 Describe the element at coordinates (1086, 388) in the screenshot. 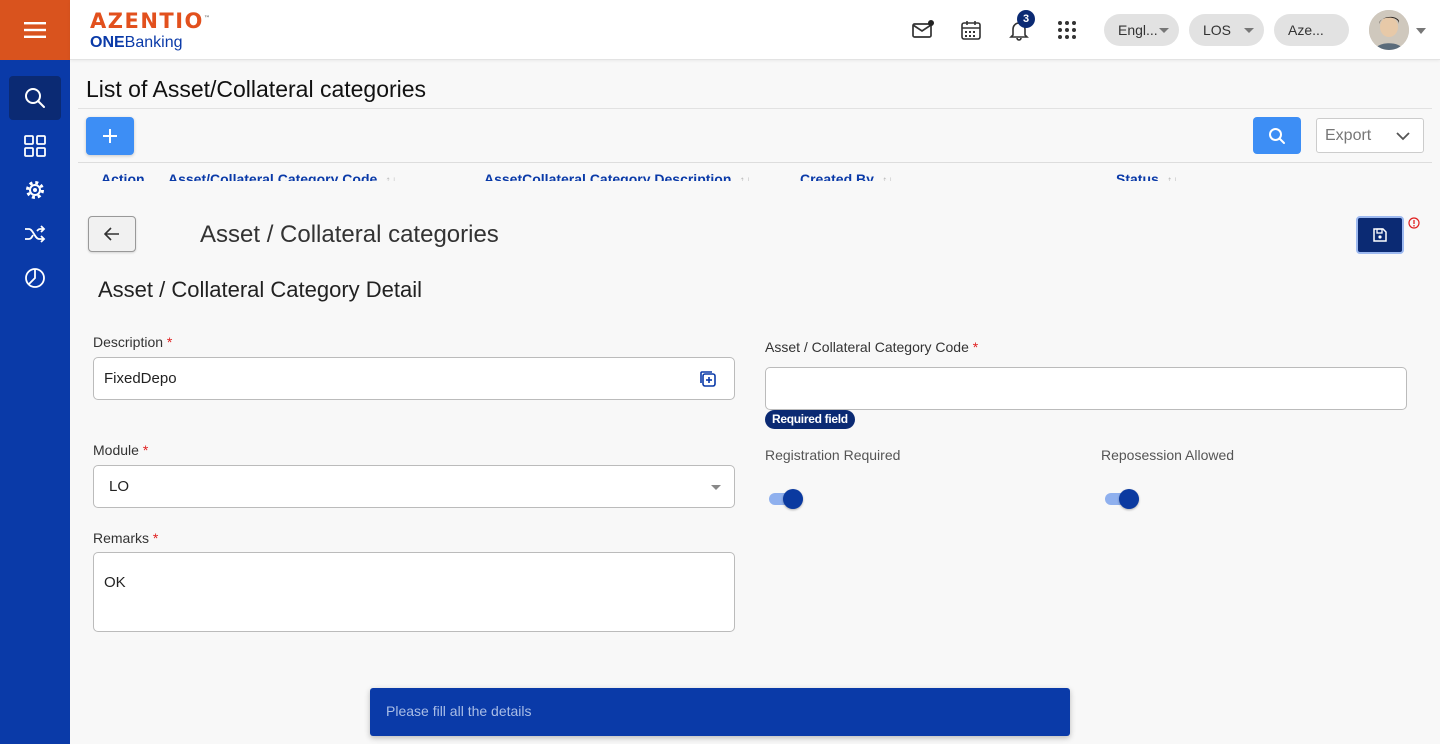

I see `category-code-input` at that location.